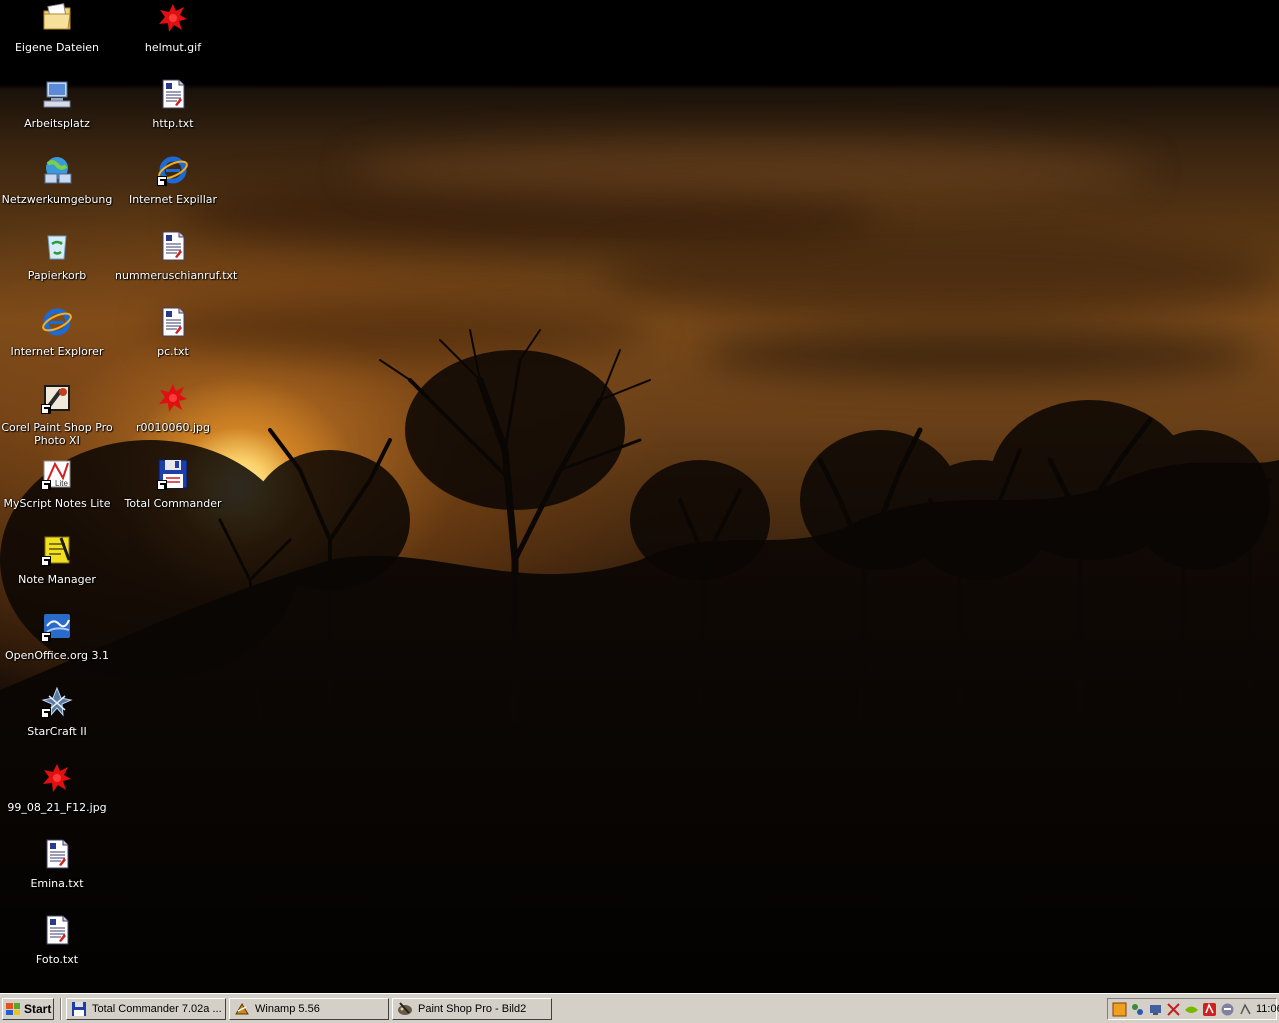 The height and width of the screenshot is (1023, 1279). Describe the element at coordinates (57, 797) in the screenshot. I see `desktop-icon: 99_08_21_F12.jpg` at that location.